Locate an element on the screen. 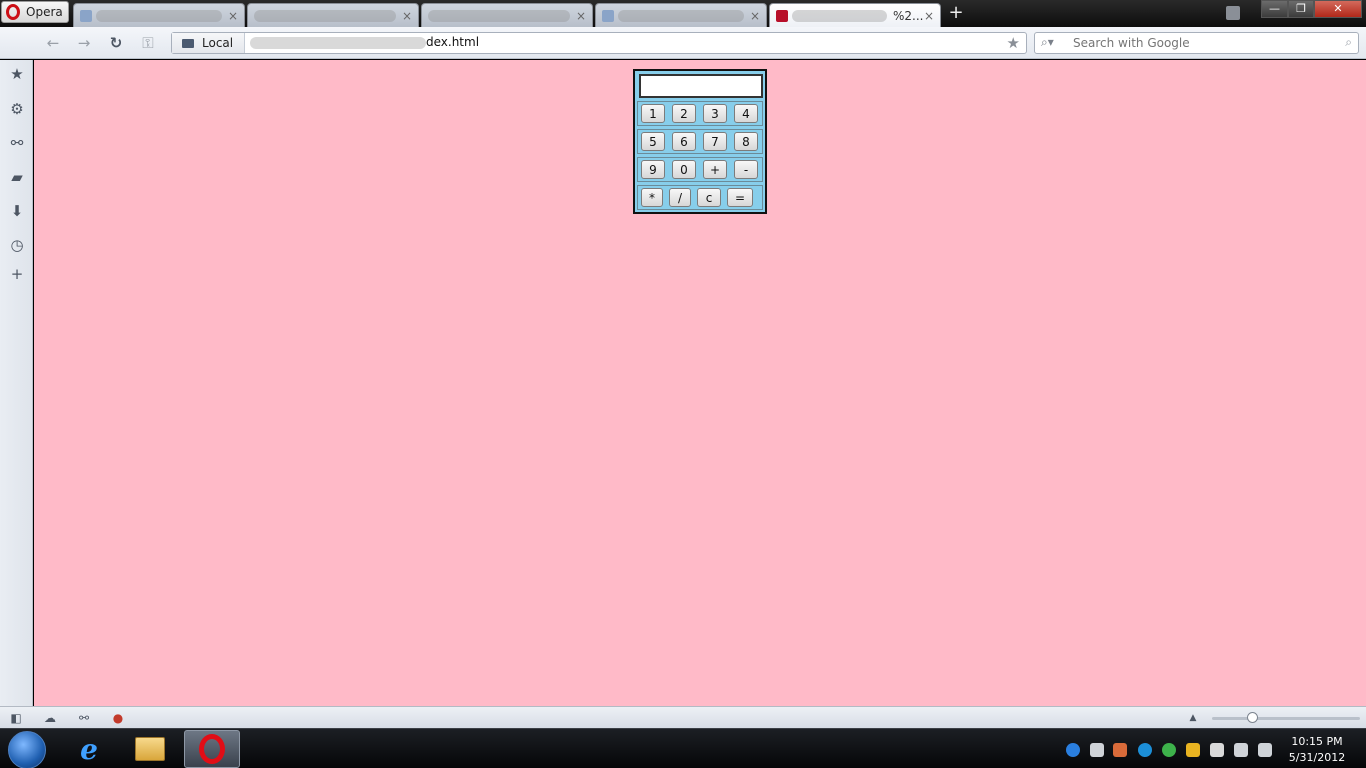  key-1: 1 is located at coordinates (653, 113).